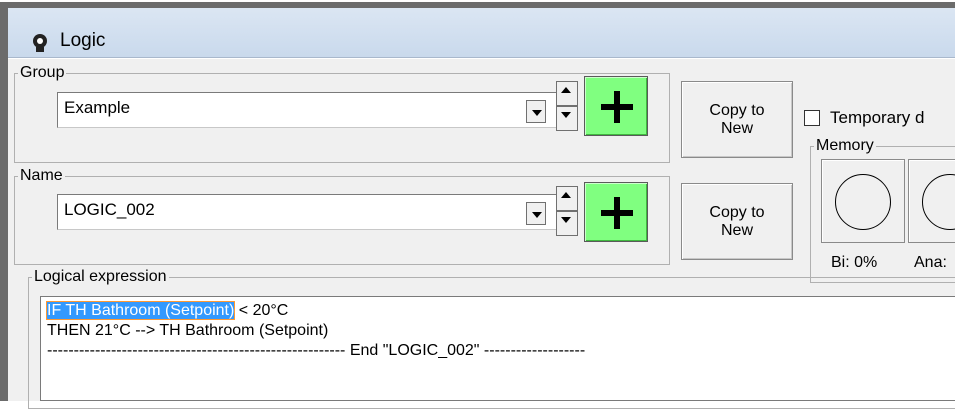 The height and width of the screenshot is (409, 955). What do you see at coordinates (41, 175) in the screenshot?
I see `name-label: Name` at bounding box center [41, 175].